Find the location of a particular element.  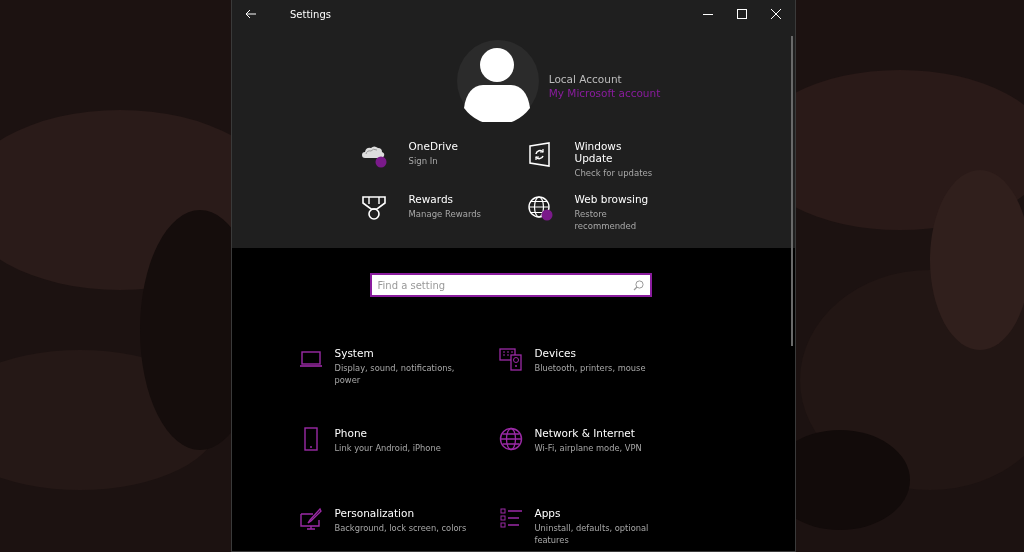

settings-category: System Display, sound, notifications, power is located at coordinates (398, 369).